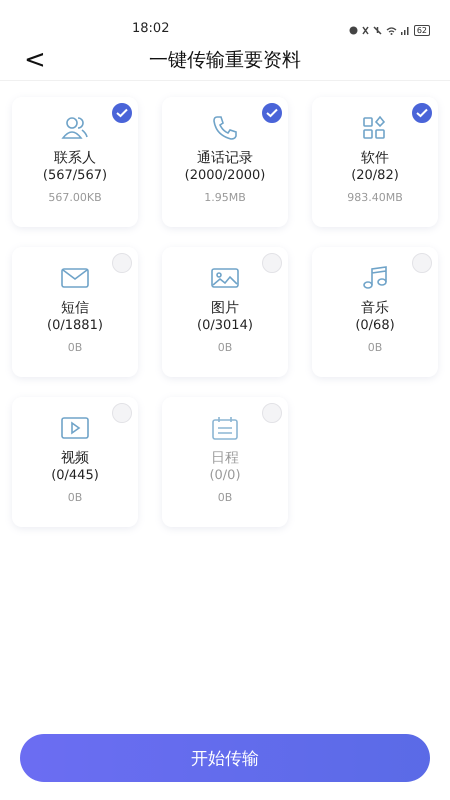 This screenshot has width=450, height=800. I want to click on music-icon, so click(375, 278).